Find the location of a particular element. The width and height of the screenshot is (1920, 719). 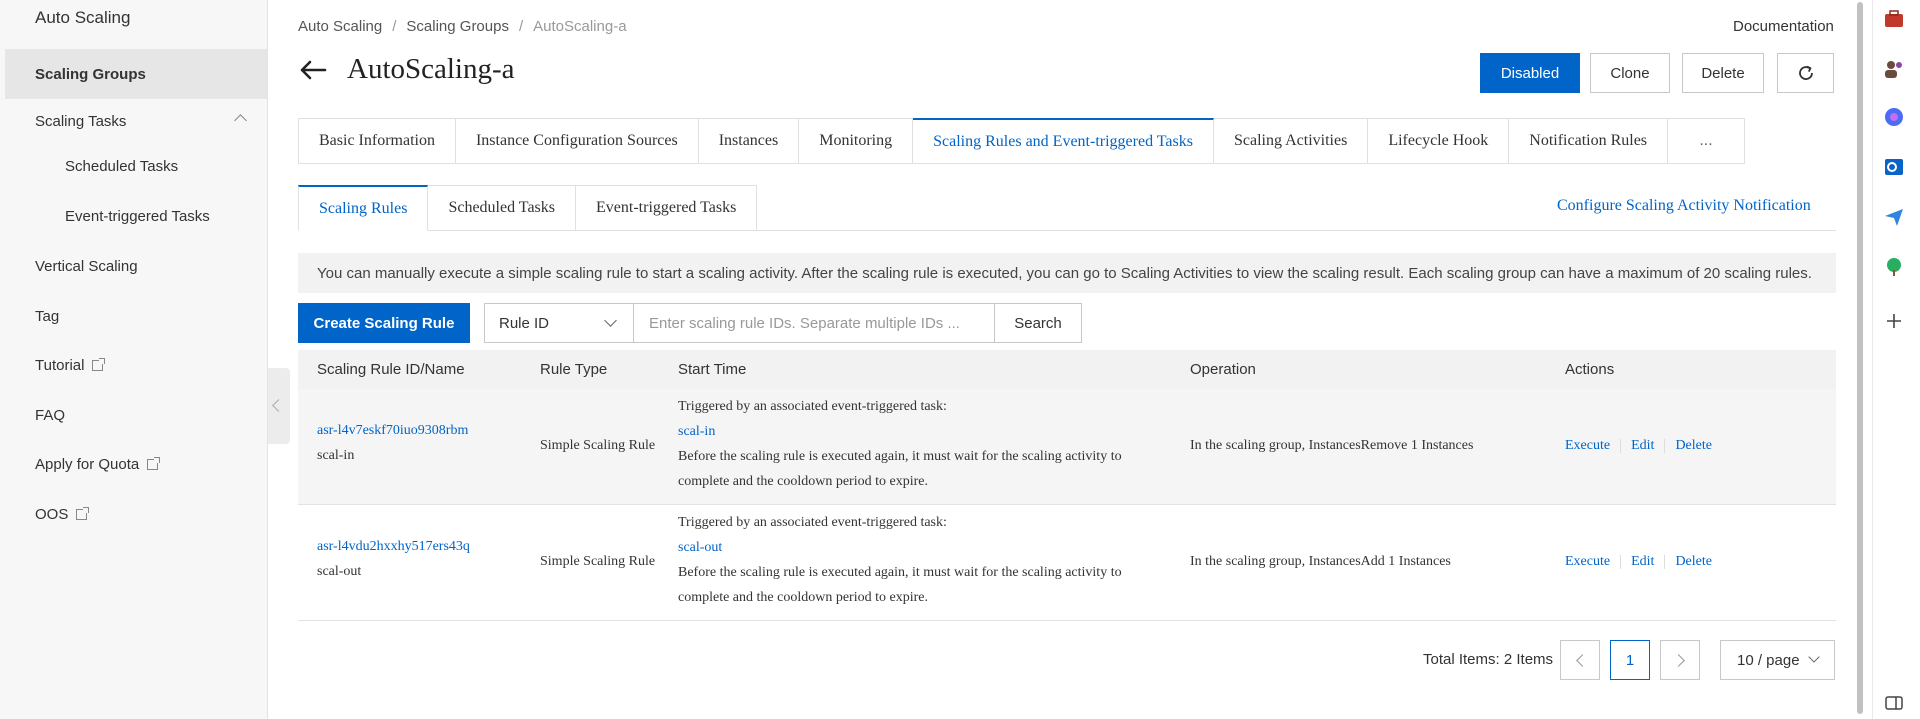

create-scaling-rule-button: Create Scaling Rule is located at coordinates (384, 323).